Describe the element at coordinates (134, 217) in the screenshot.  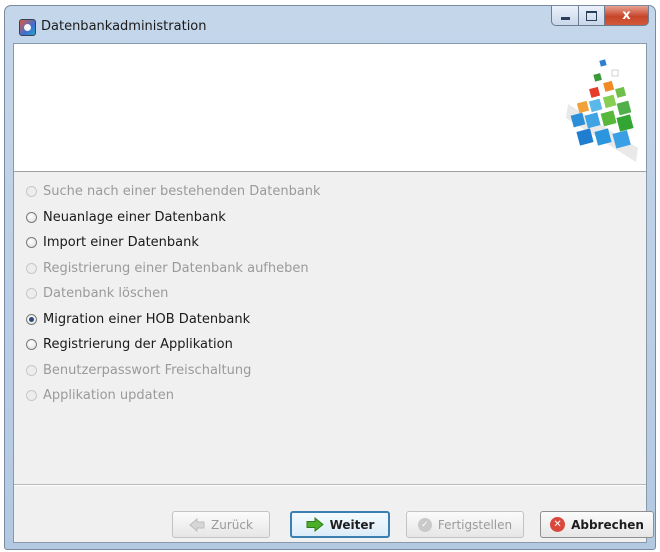
I see `option-label: Neuanlage einer Datenbank` at that location.